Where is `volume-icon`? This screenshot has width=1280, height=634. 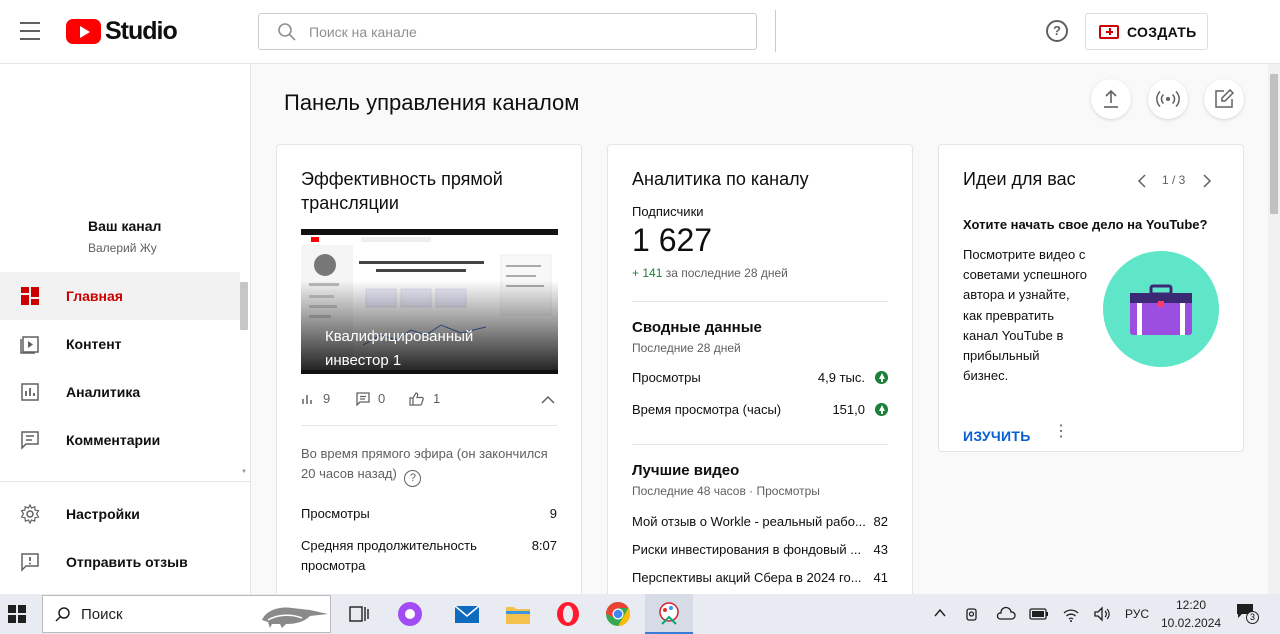 volume-icon is located at coordinates (1102, 614).